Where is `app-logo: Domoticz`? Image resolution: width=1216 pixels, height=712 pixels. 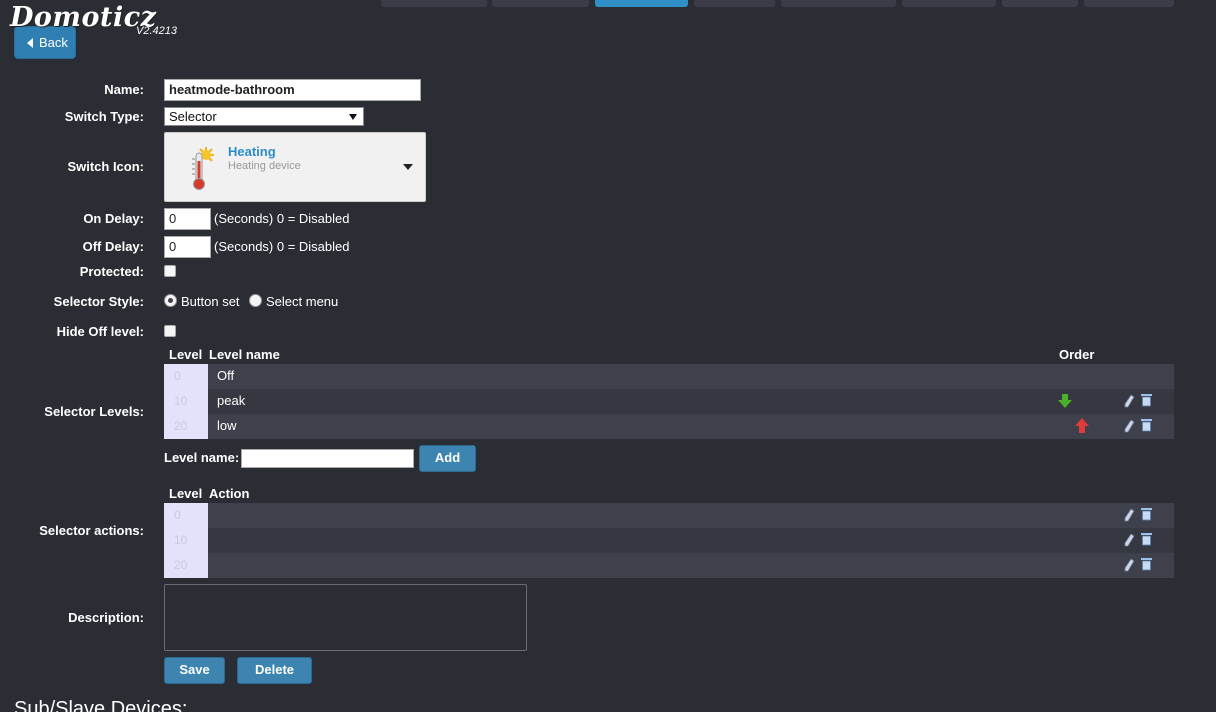 app-logo: Domoticz is located at coordinates (83, 17).